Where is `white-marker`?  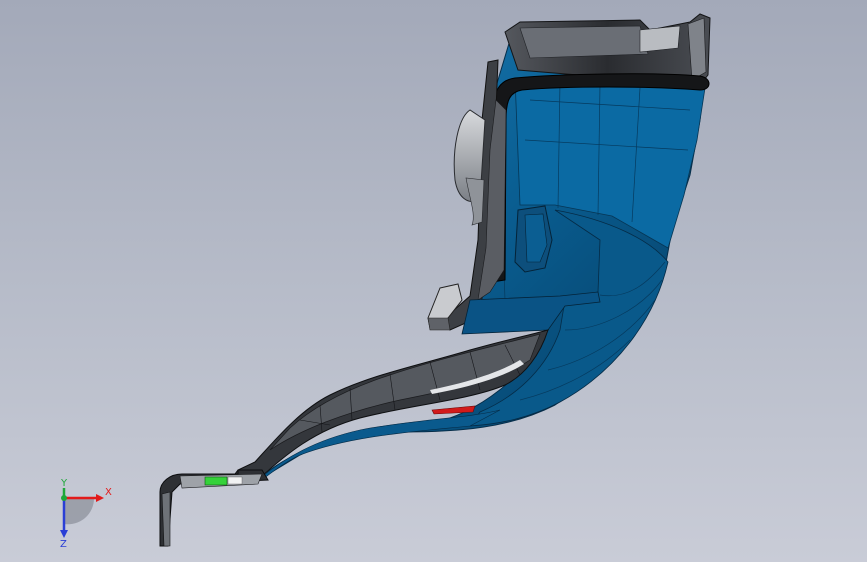 white-marker is located at coordinates (235, 480).